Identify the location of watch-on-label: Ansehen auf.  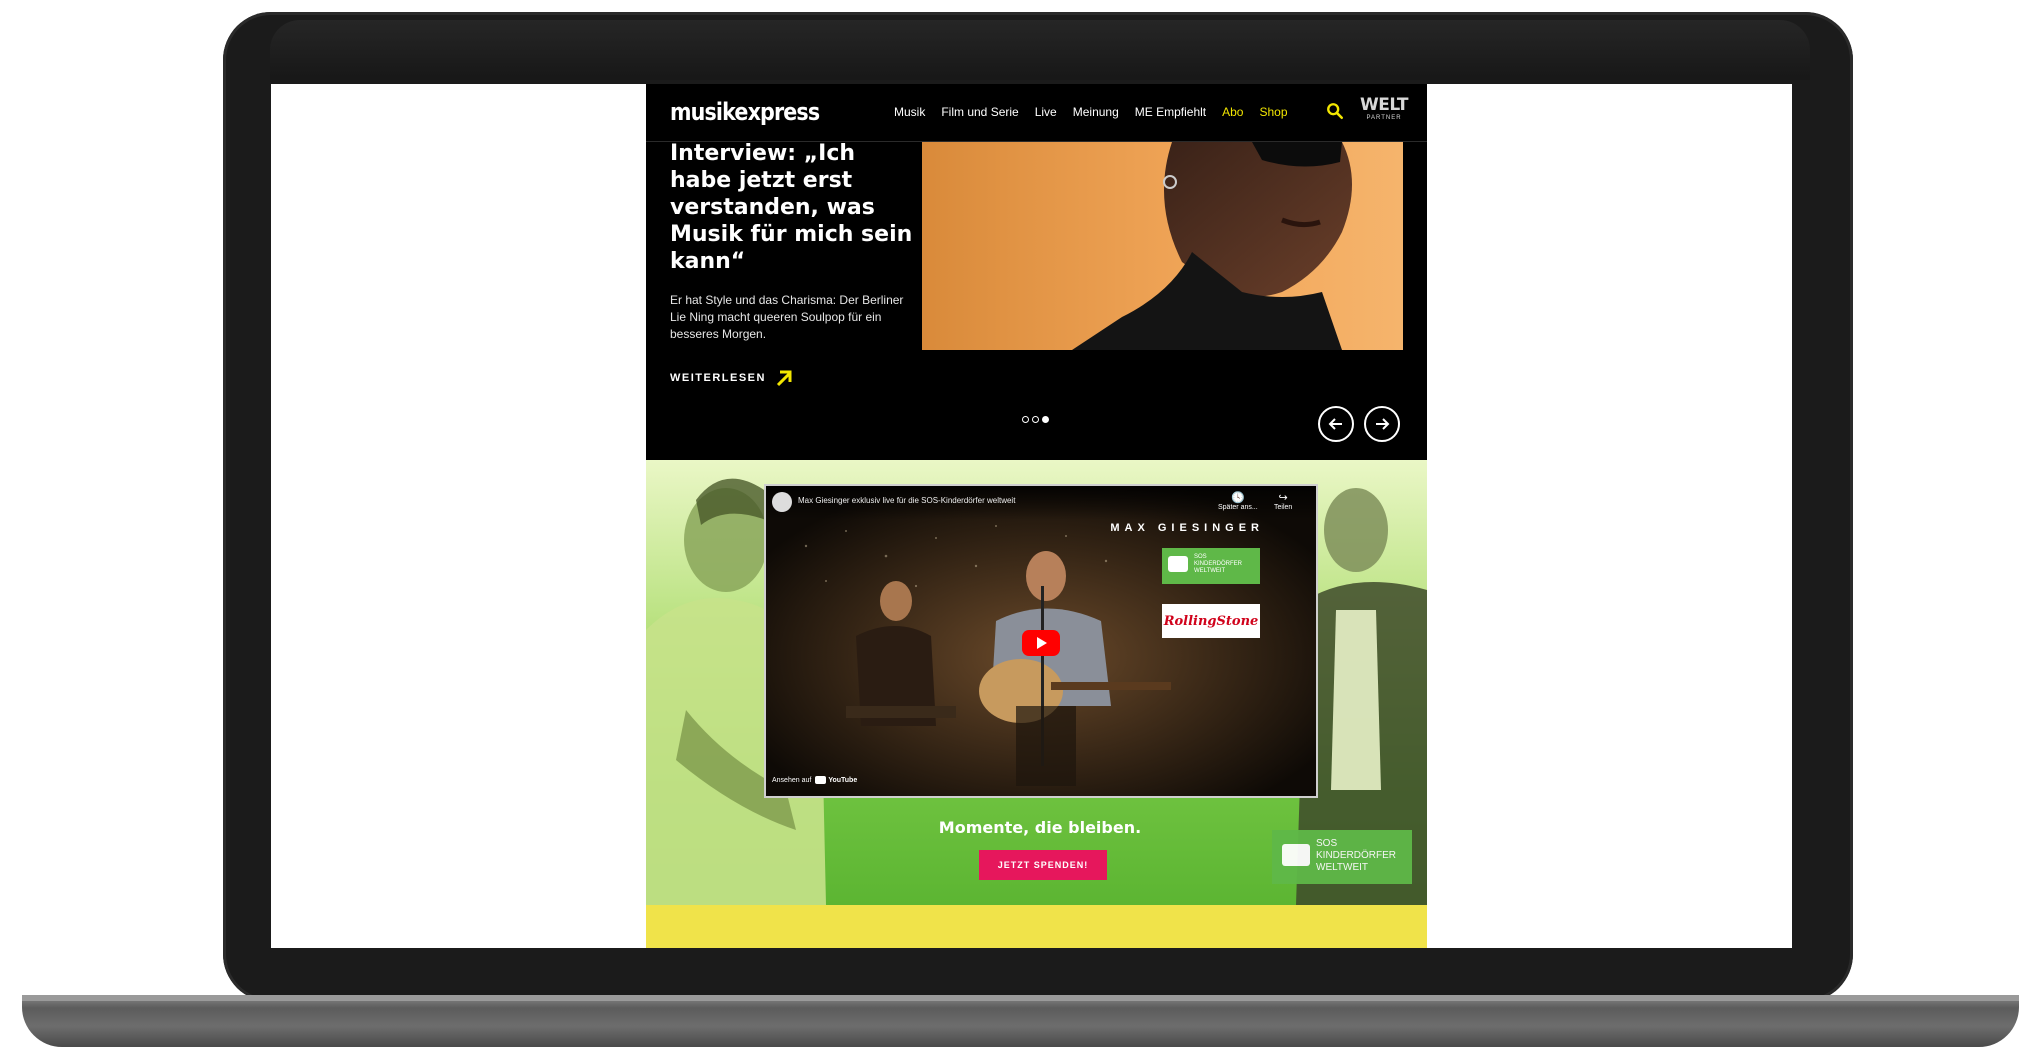
(792, 780).